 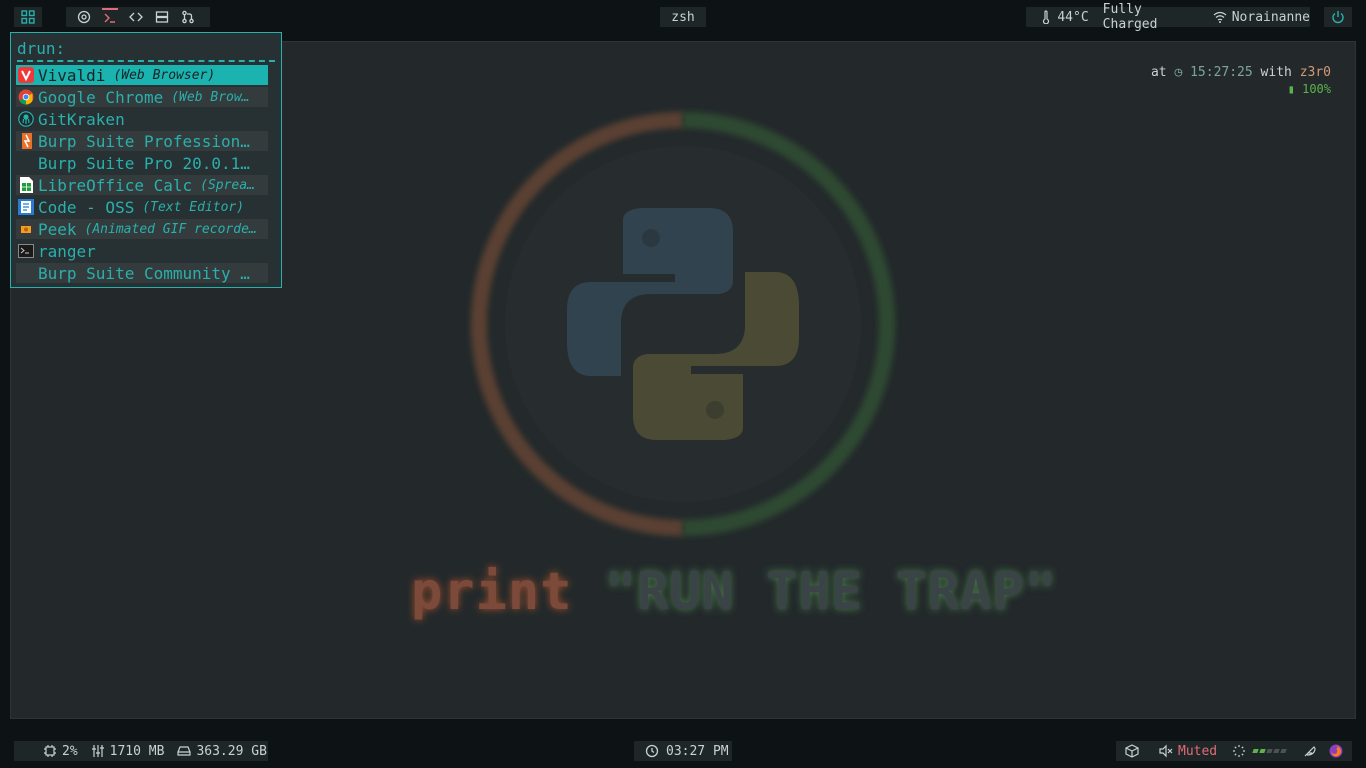 I want to click on launcher-item-category: (Text Editor), so click(x=193, y=207).